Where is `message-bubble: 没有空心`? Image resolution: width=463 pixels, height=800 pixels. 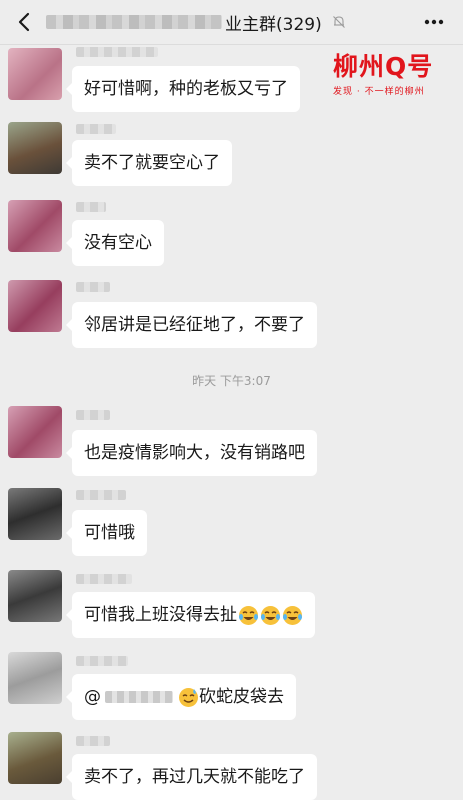 message-bubble: 没有空心 is located at coordinates (115, 243).